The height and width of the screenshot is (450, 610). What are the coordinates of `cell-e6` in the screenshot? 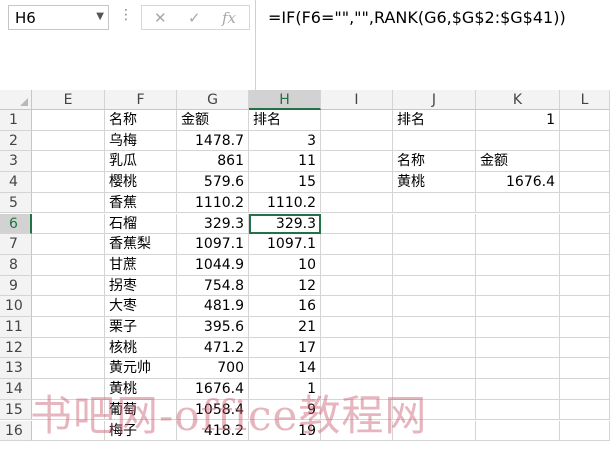 It's located at (68, 224).